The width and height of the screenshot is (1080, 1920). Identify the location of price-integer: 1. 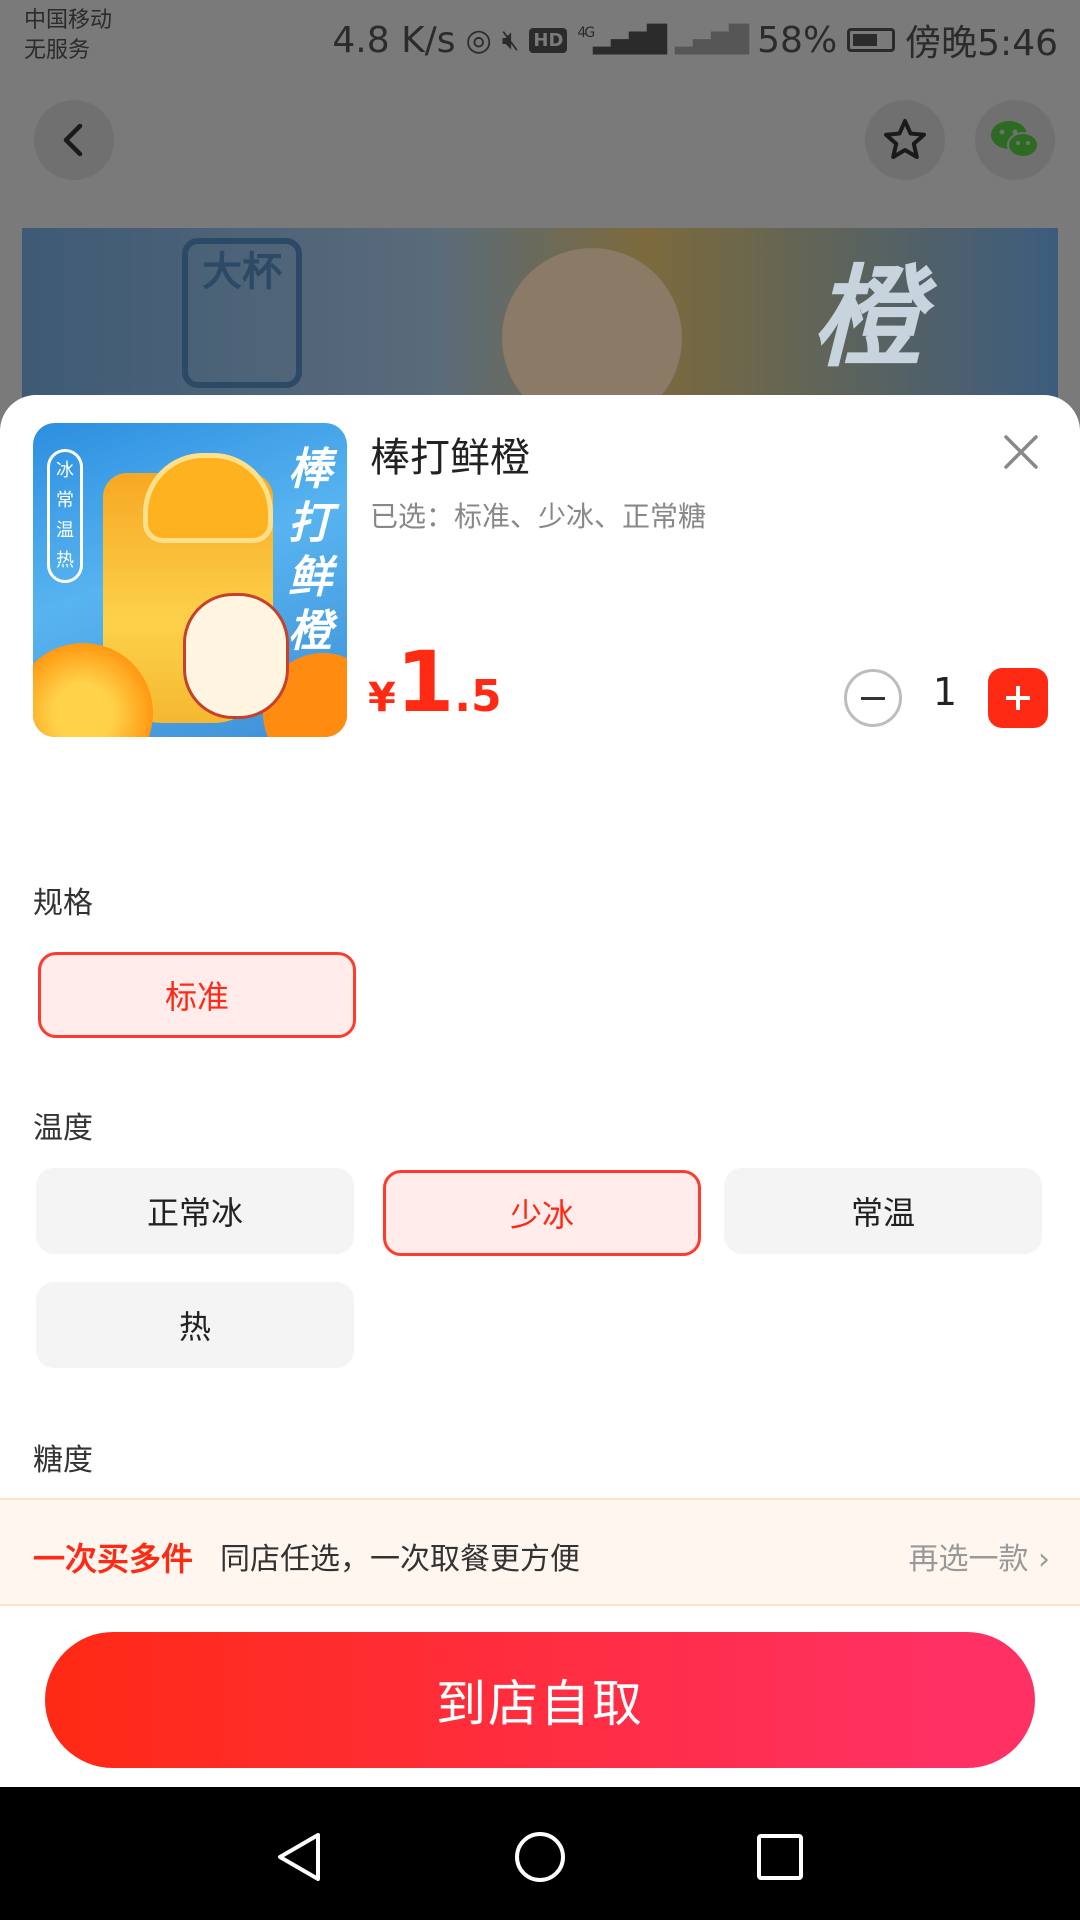
(425, 682).